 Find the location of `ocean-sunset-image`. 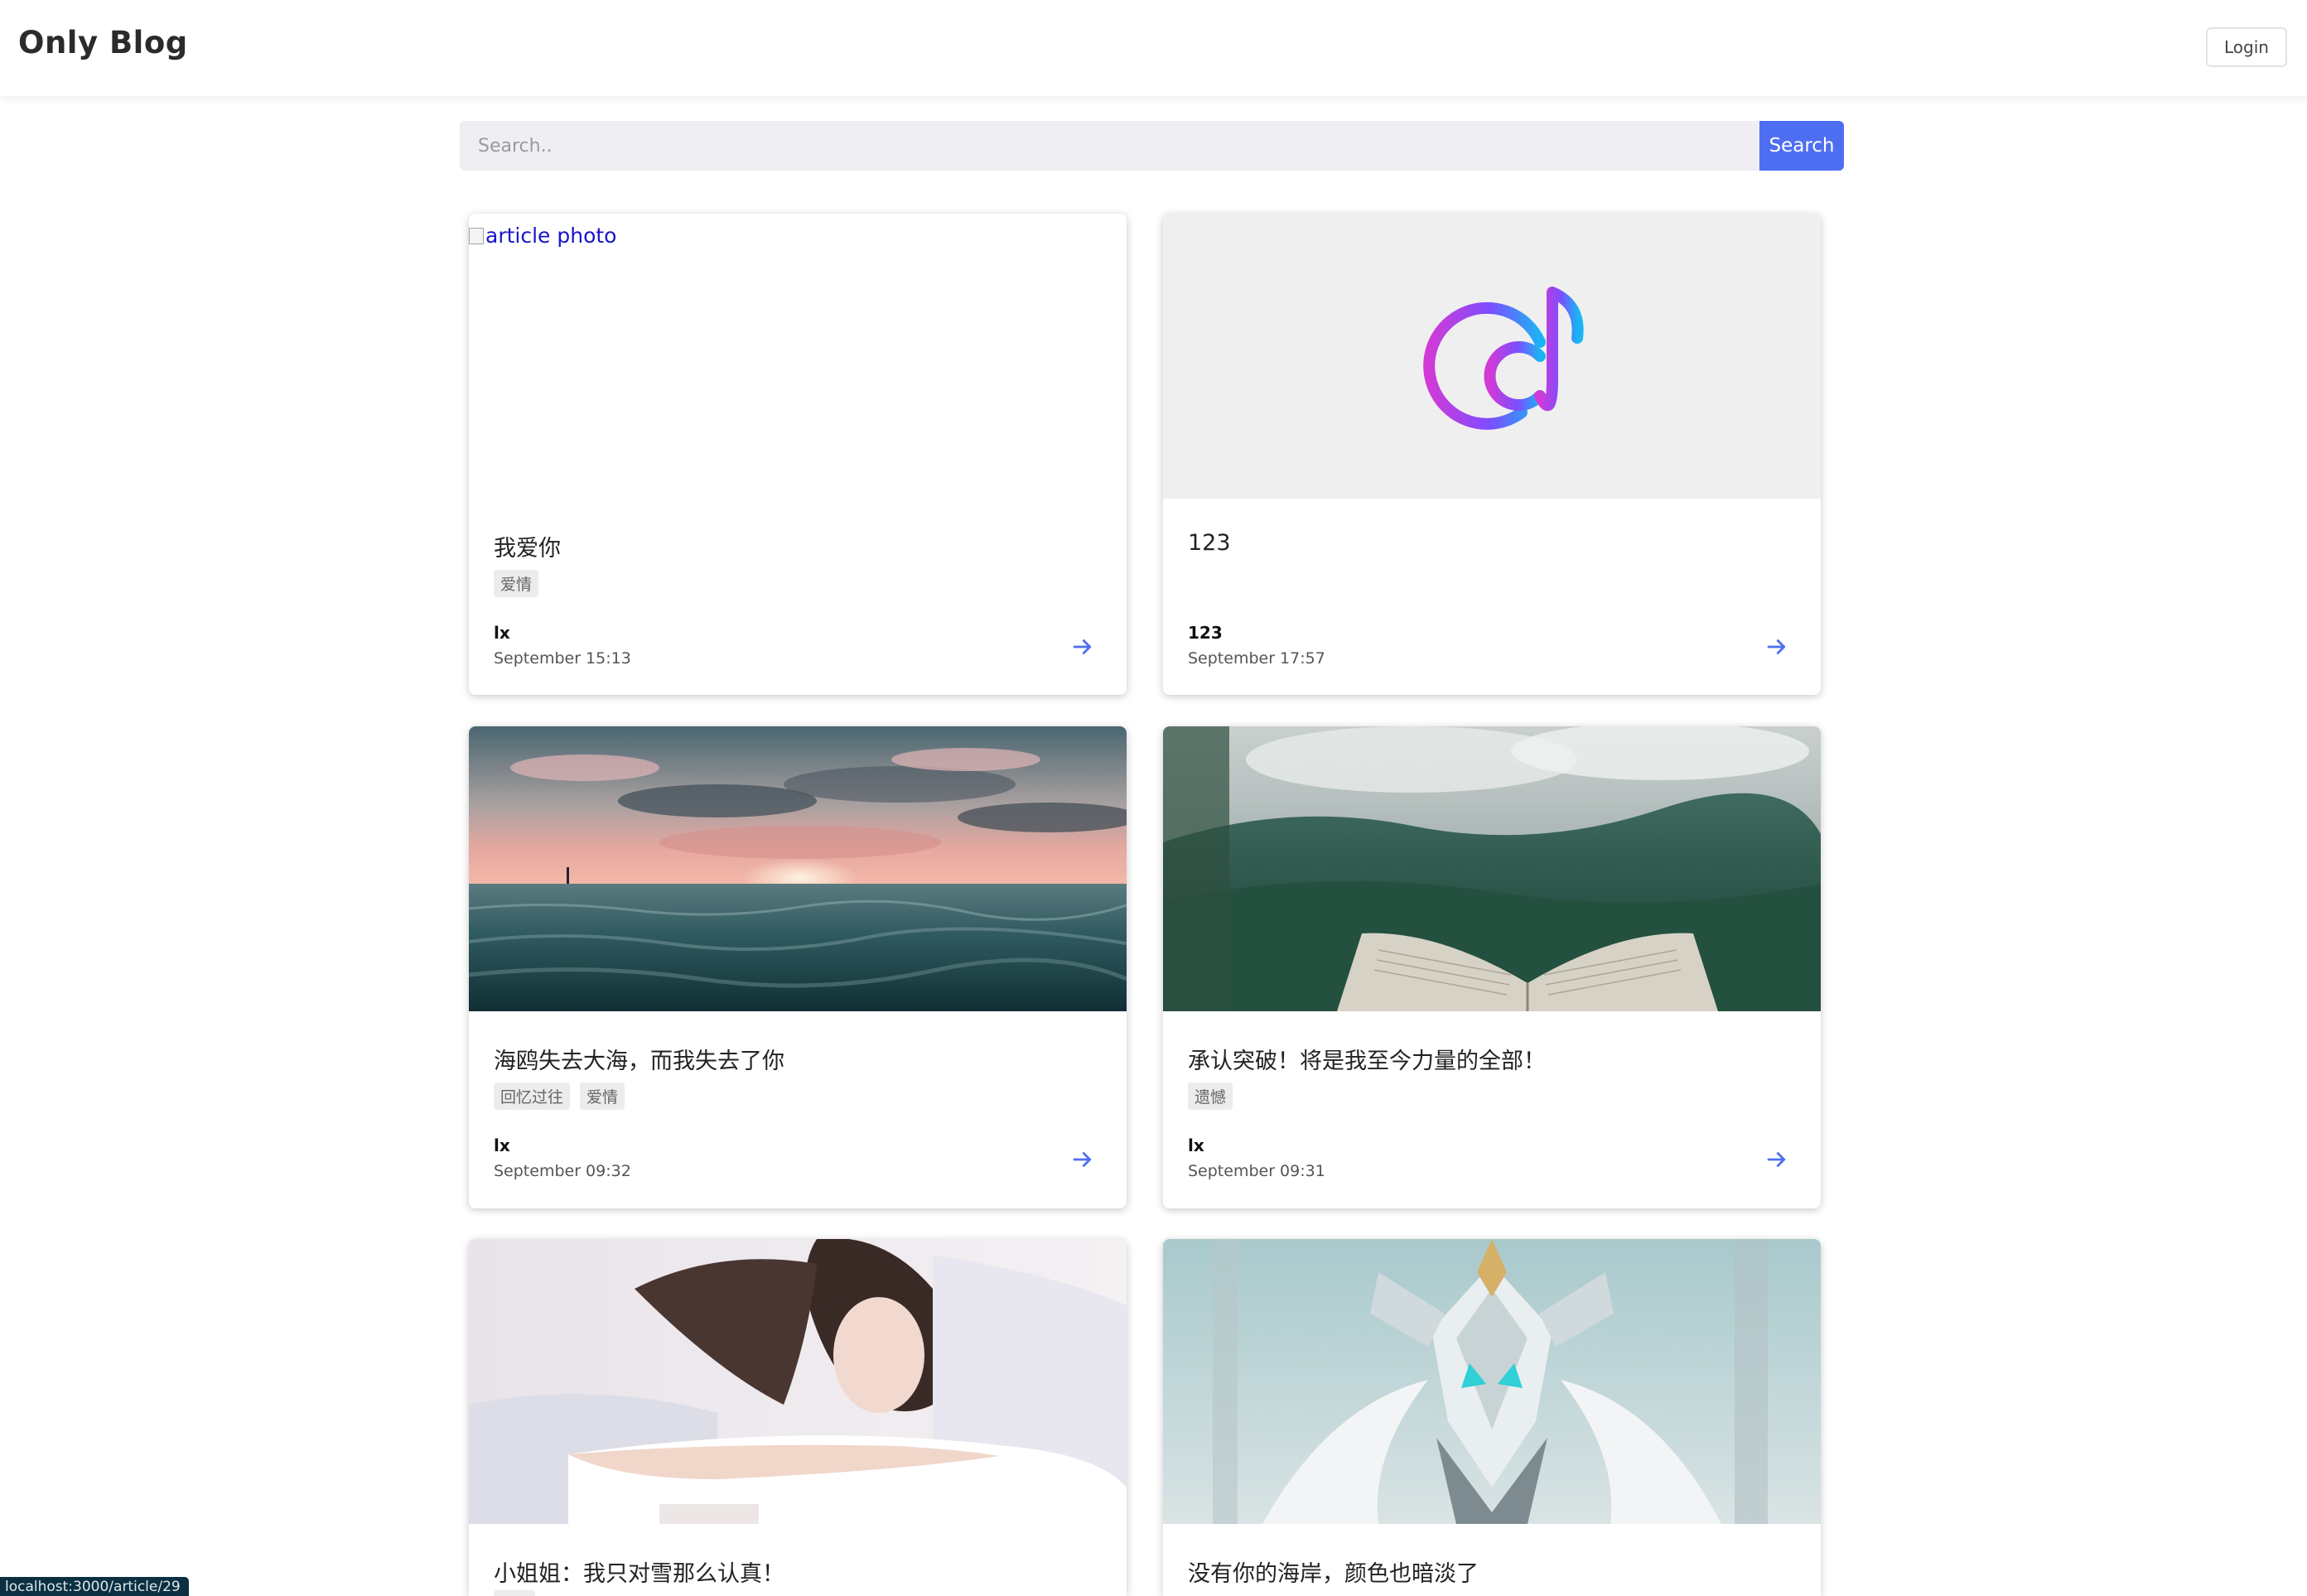

ocean-sunset-image is located at coordinates (798, 869).